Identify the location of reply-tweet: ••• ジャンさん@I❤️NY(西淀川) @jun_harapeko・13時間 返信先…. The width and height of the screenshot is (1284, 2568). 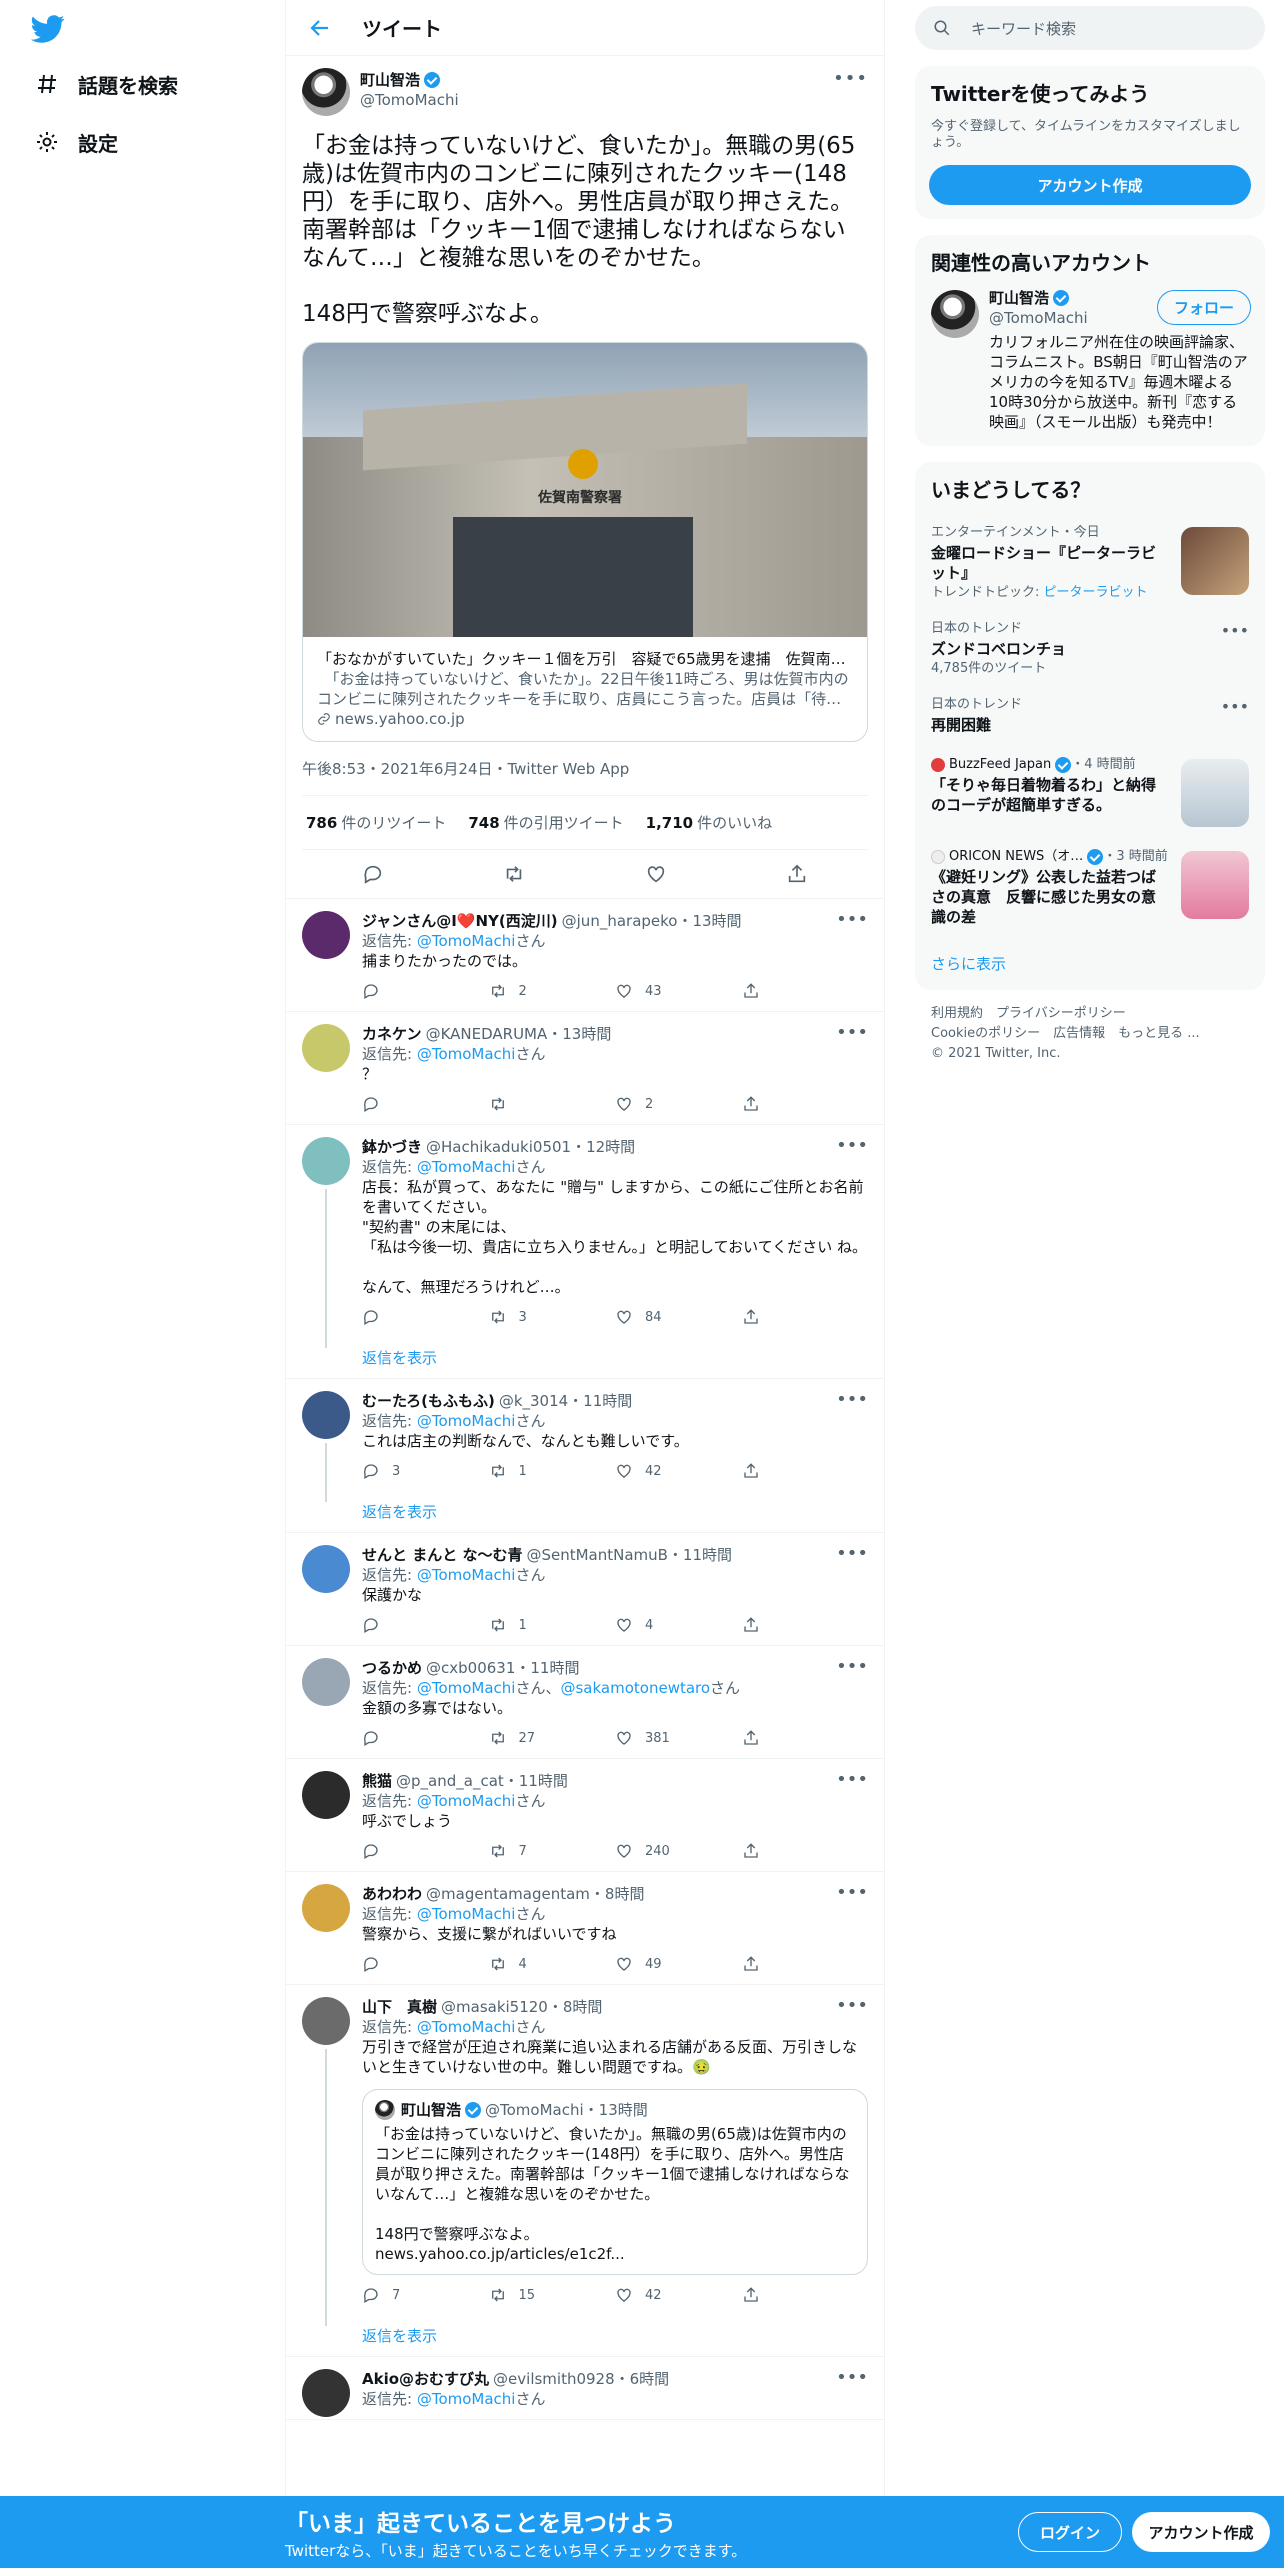
(585, 955).